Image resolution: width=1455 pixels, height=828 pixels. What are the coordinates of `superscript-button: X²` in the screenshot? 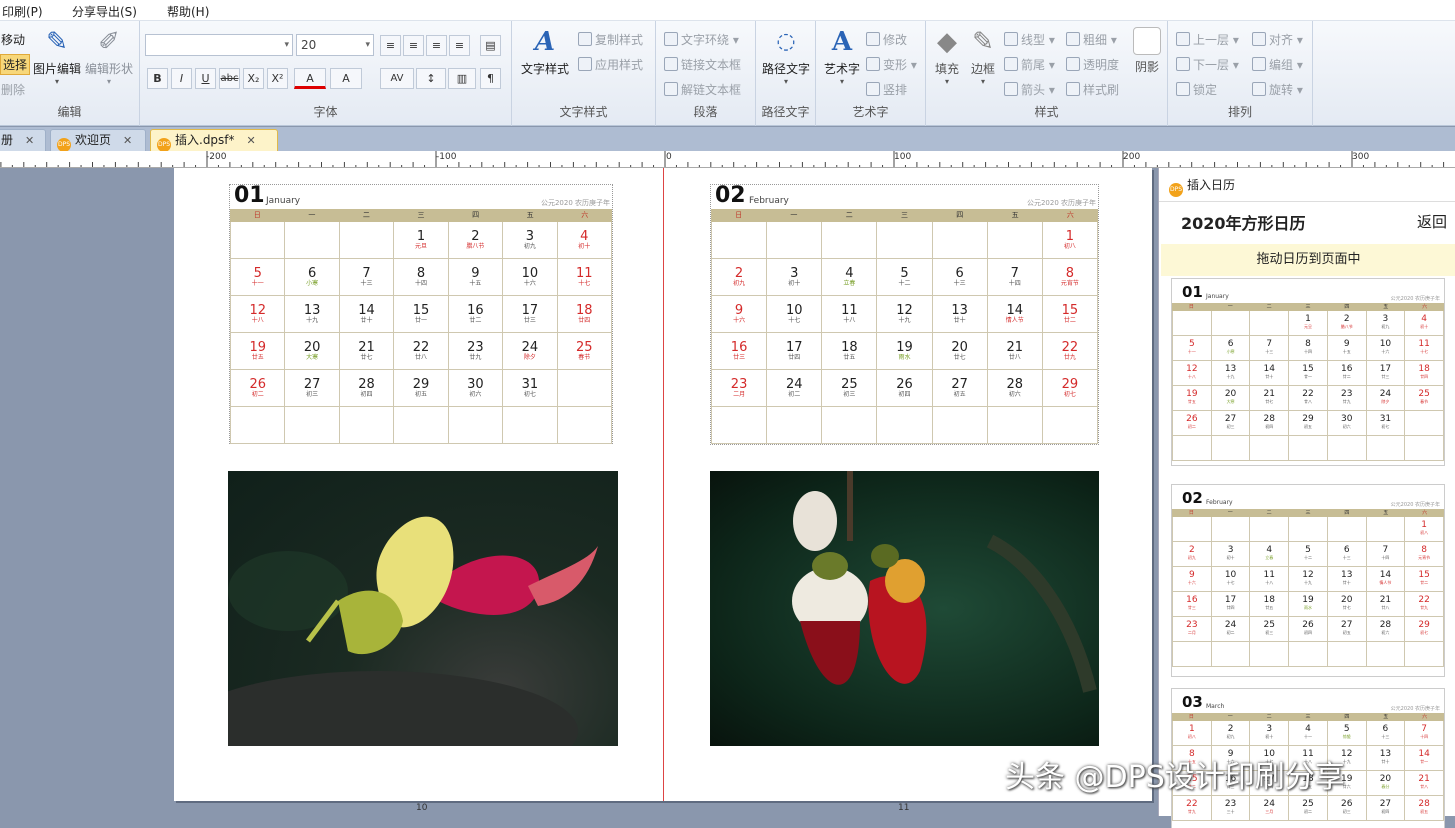 It's located at (277, 78).